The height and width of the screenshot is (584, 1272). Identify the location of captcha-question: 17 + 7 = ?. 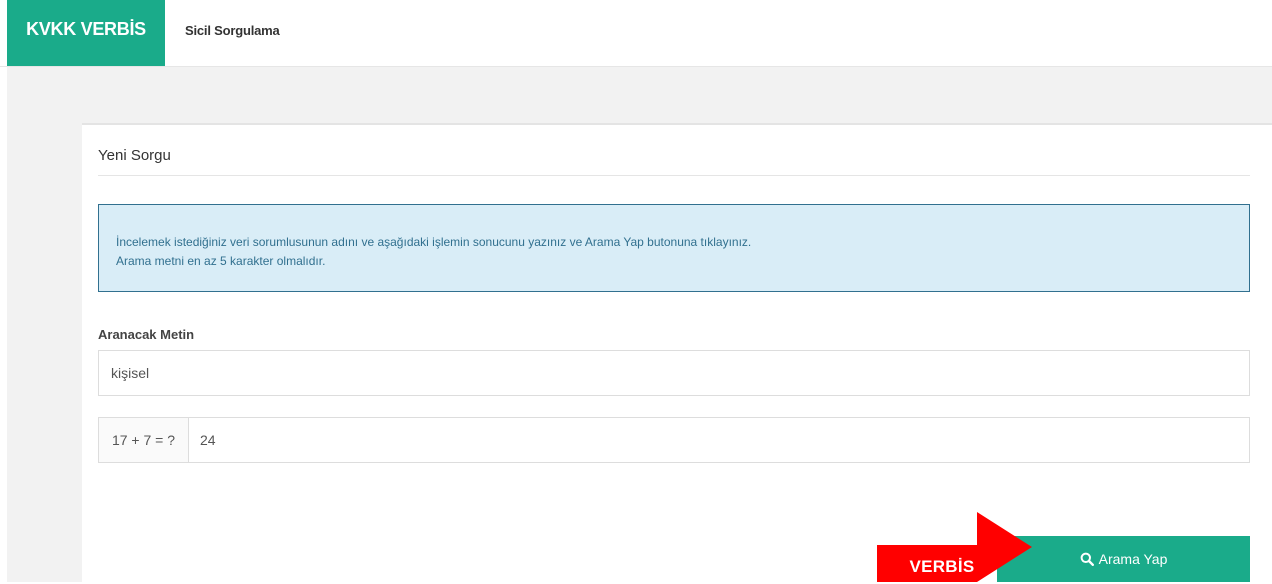
(144, 440).